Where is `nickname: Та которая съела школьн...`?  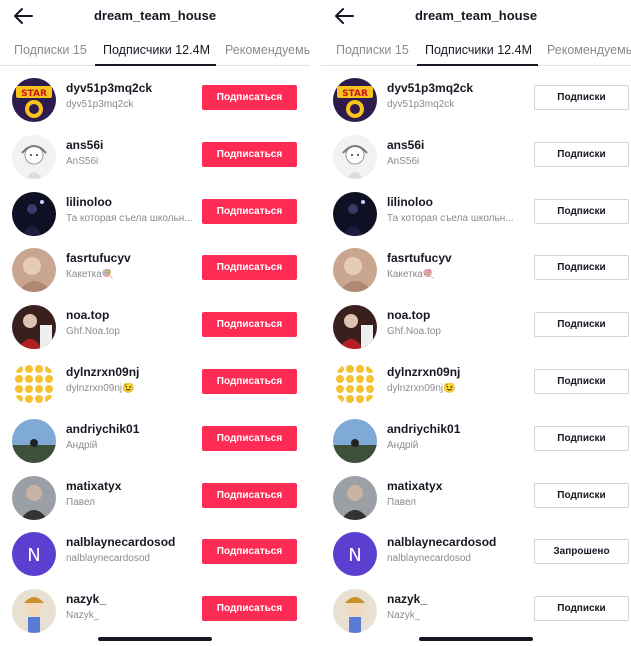
nickname: Та которая съела школьн... is located at coordinates (450, 218).